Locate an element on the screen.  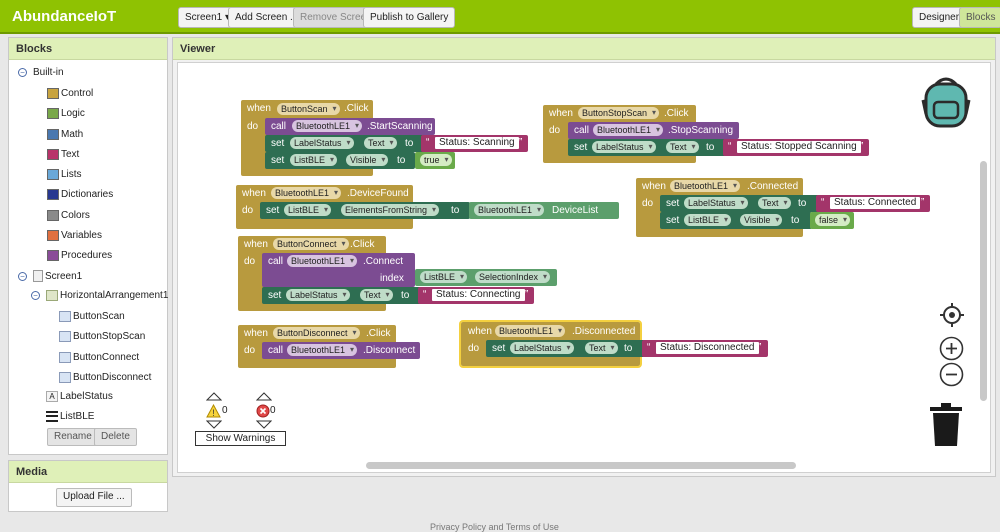
show-warnings-button: Show Warnings is located at coordinates (240, 438).